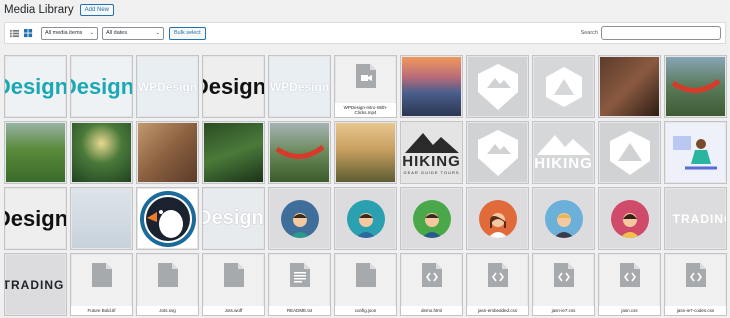  What do you see at coordinates (431, 86) in the screenshot?
I see `media-item-photo-sunset` at bounding box center [431, 86].